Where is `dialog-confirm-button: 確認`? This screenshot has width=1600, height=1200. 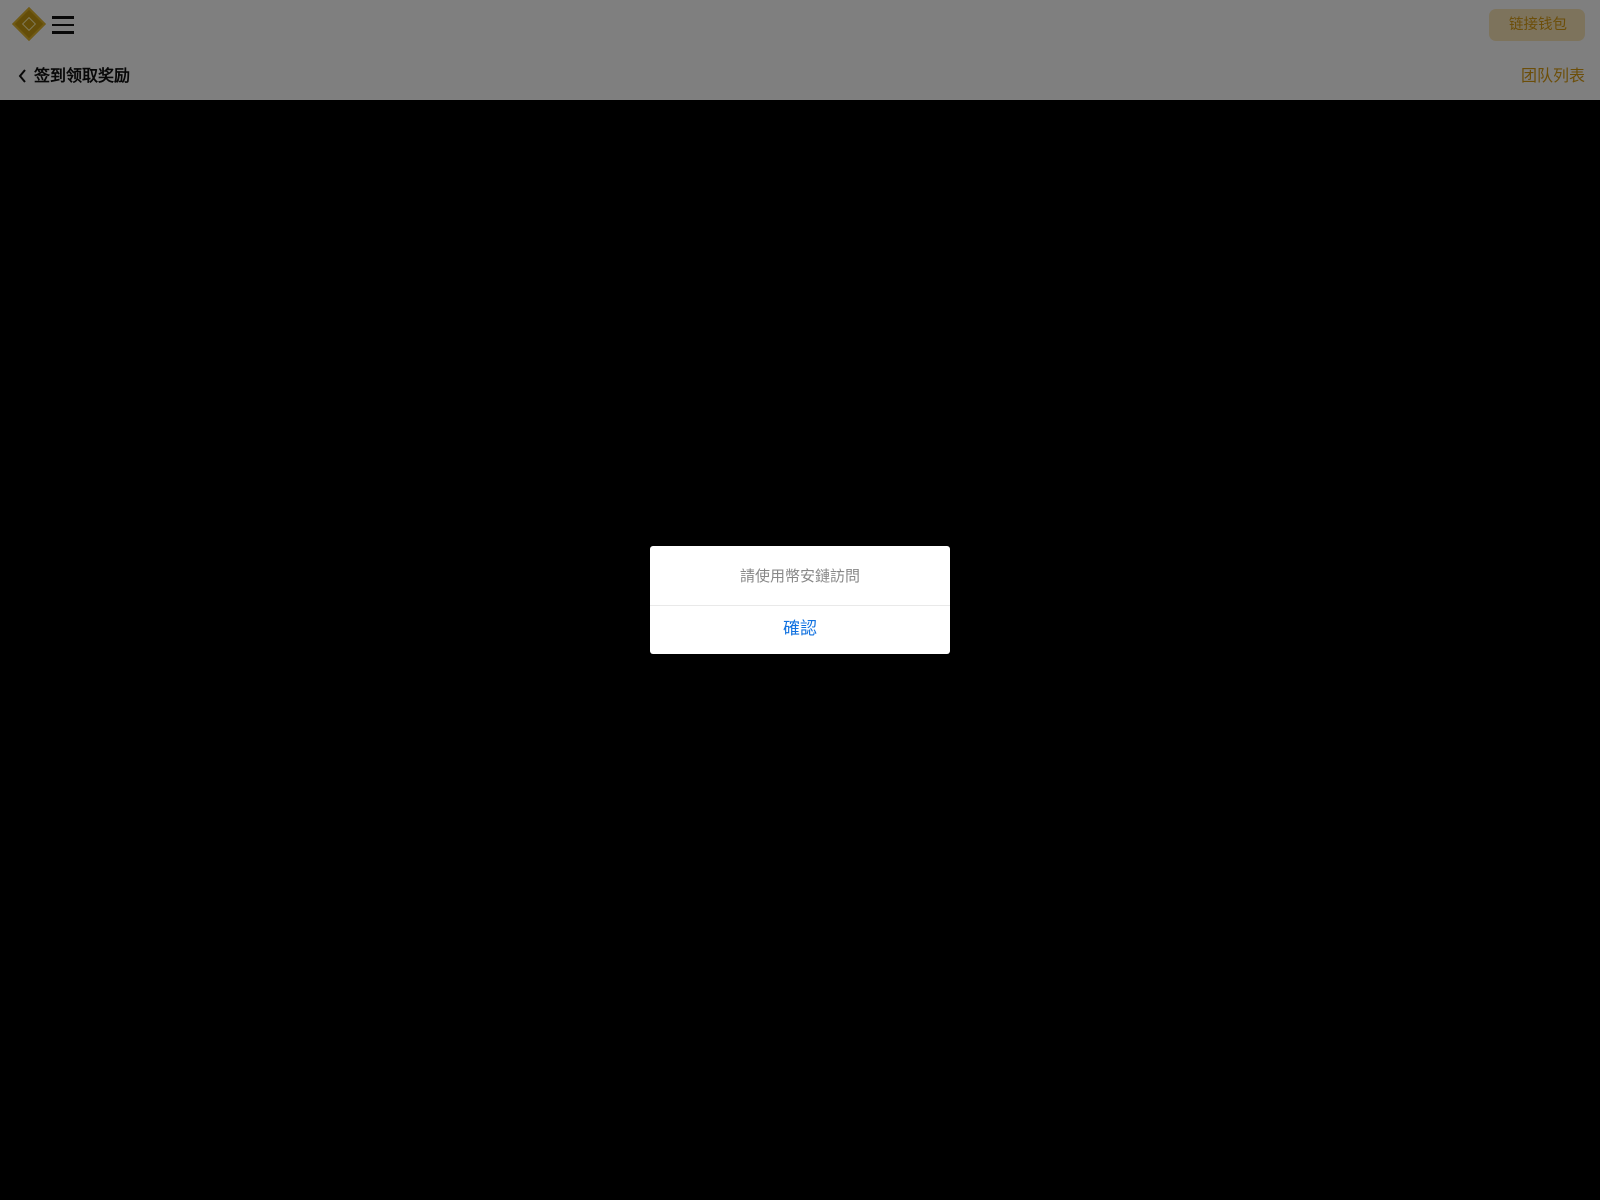
dialog-confirm-button: 確認 is located at coordinates (800, 630).